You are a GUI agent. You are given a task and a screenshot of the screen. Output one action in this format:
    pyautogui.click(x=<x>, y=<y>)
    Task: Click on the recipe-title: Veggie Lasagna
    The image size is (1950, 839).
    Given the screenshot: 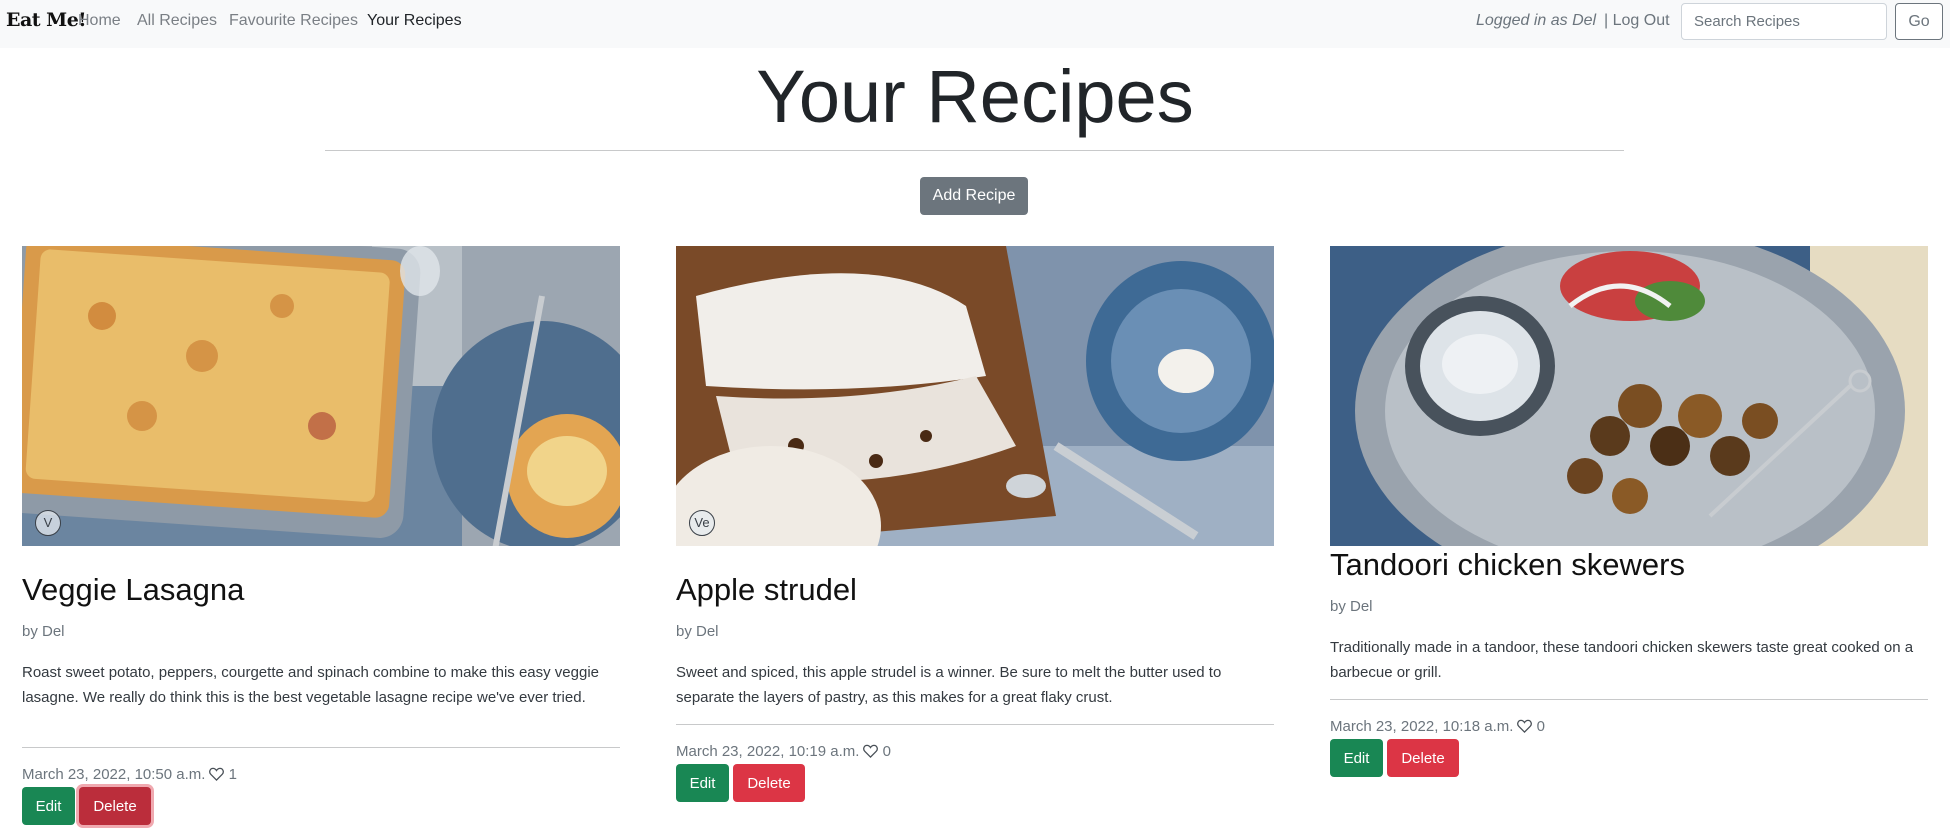 What is the action you would take?
    pyautogui.click(x=133, y=590)
    